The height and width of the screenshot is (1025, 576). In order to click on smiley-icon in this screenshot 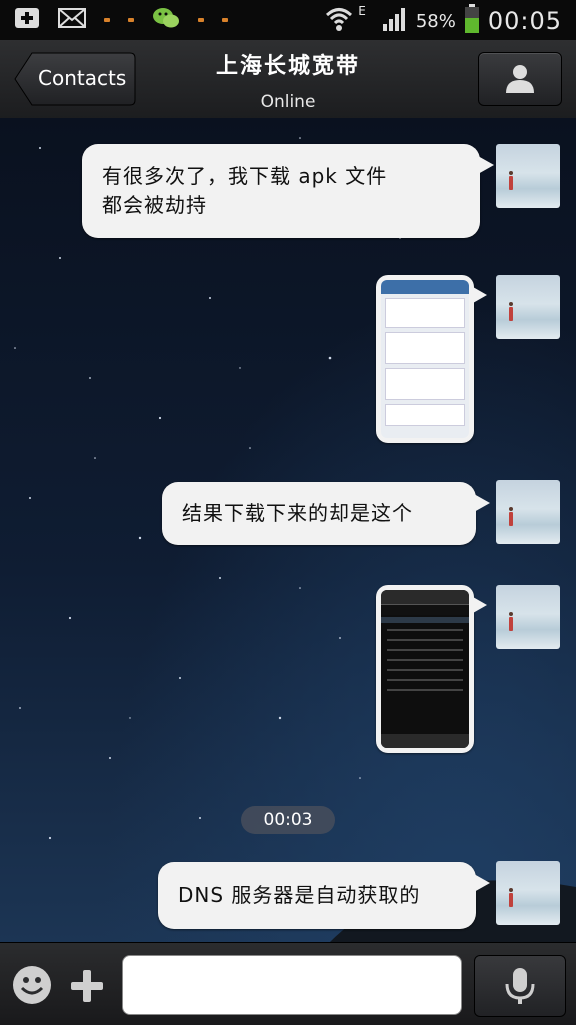, I will do `click(32, 985)`.